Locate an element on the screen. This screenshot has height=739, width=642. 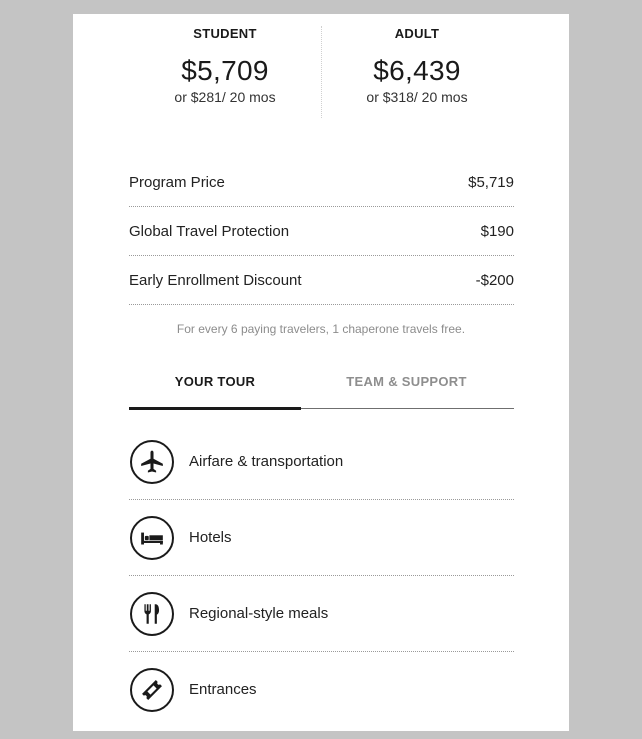
feature-meals: Regional-style meals is located at coordinates (321, 614).